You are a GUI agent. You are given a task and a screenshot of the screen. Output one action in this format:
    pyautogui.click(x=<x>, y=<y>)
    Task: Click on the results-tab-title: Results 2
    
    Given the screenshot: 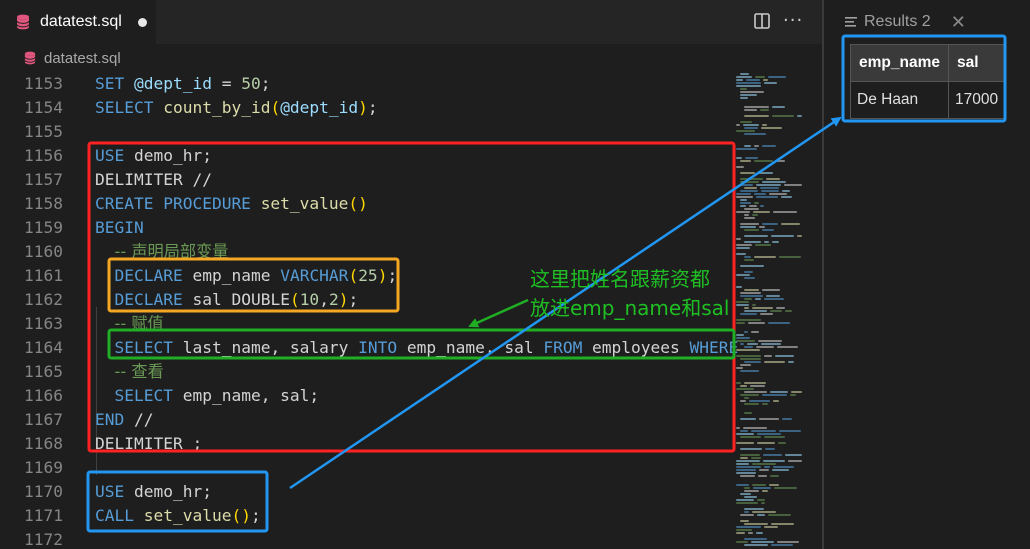 What is the action you would take?
    pyautogui.click(x=897, y=21)
    